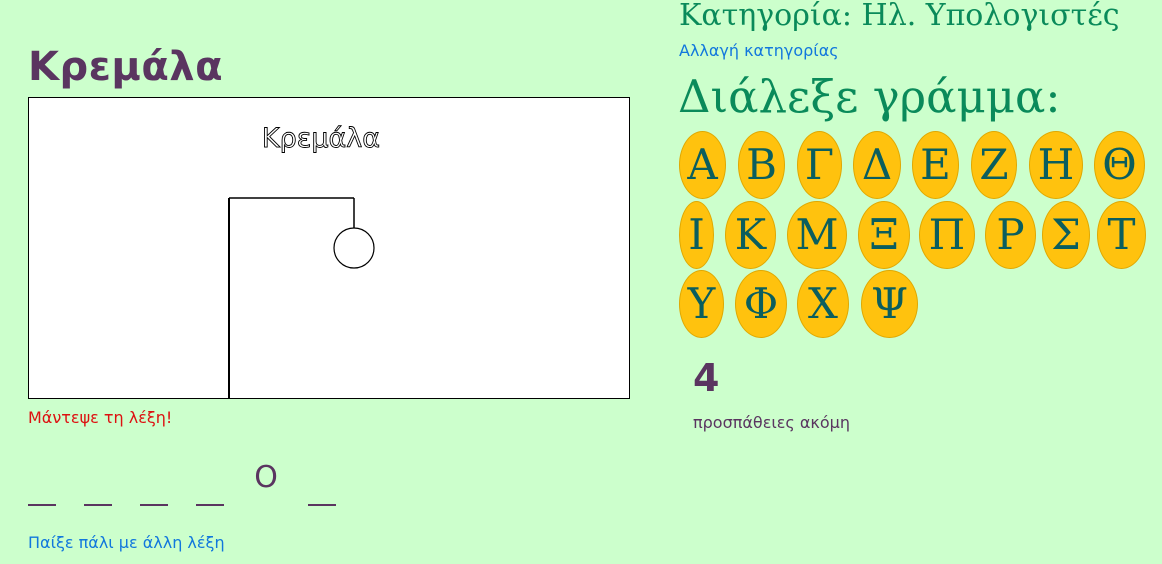 Image resolution: width=1162 pixels, height=564 pixels. Describe the element at coordinates (771, 422) in the screenshot. I see `tries-remaining-label: προσπάθειες ακόμη` at that location.